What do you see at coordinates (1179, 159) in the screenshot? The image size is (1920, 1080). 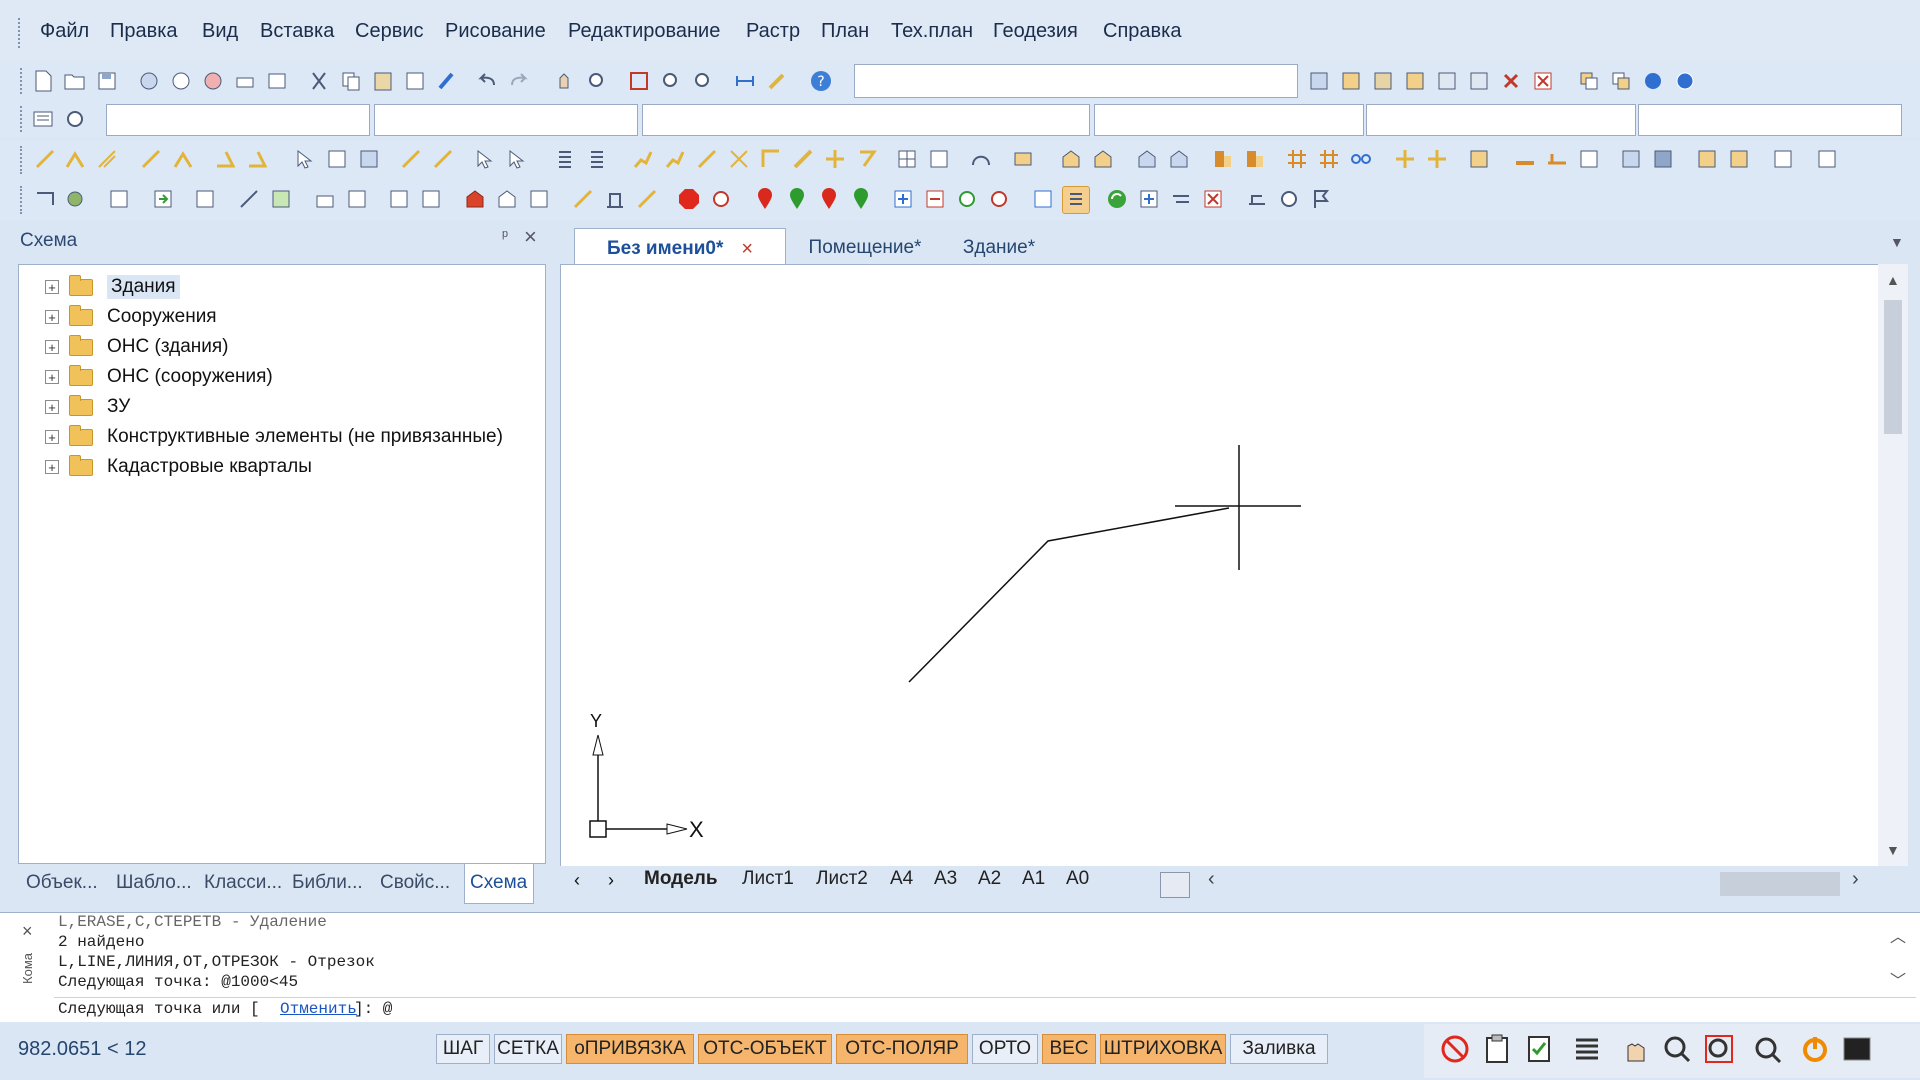 I see `building-tool-4-icon` at bounding box center [1179, 159].